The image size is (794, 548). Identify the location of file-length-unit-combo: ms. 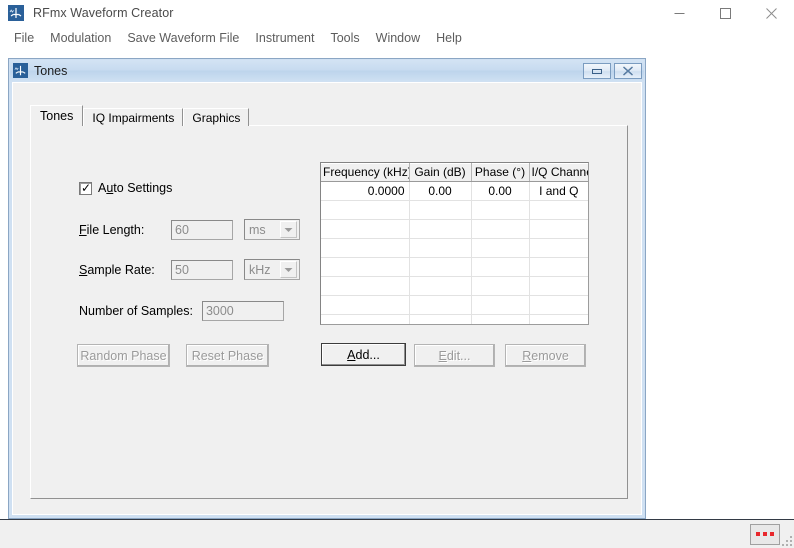
(272, 229).